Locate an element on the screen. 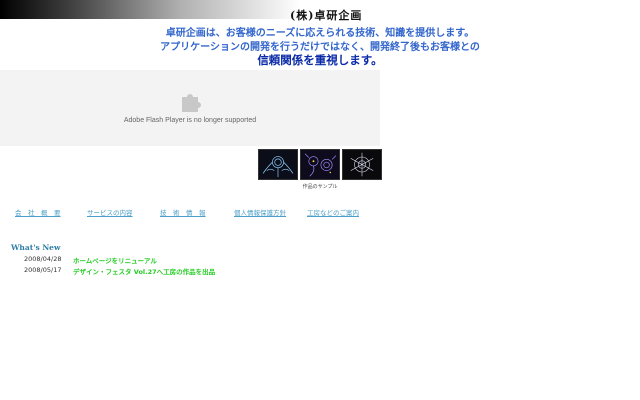 This screenshot has width=640, height=400. nav-services: サービスの内容 is located at coordinates (110, 212).